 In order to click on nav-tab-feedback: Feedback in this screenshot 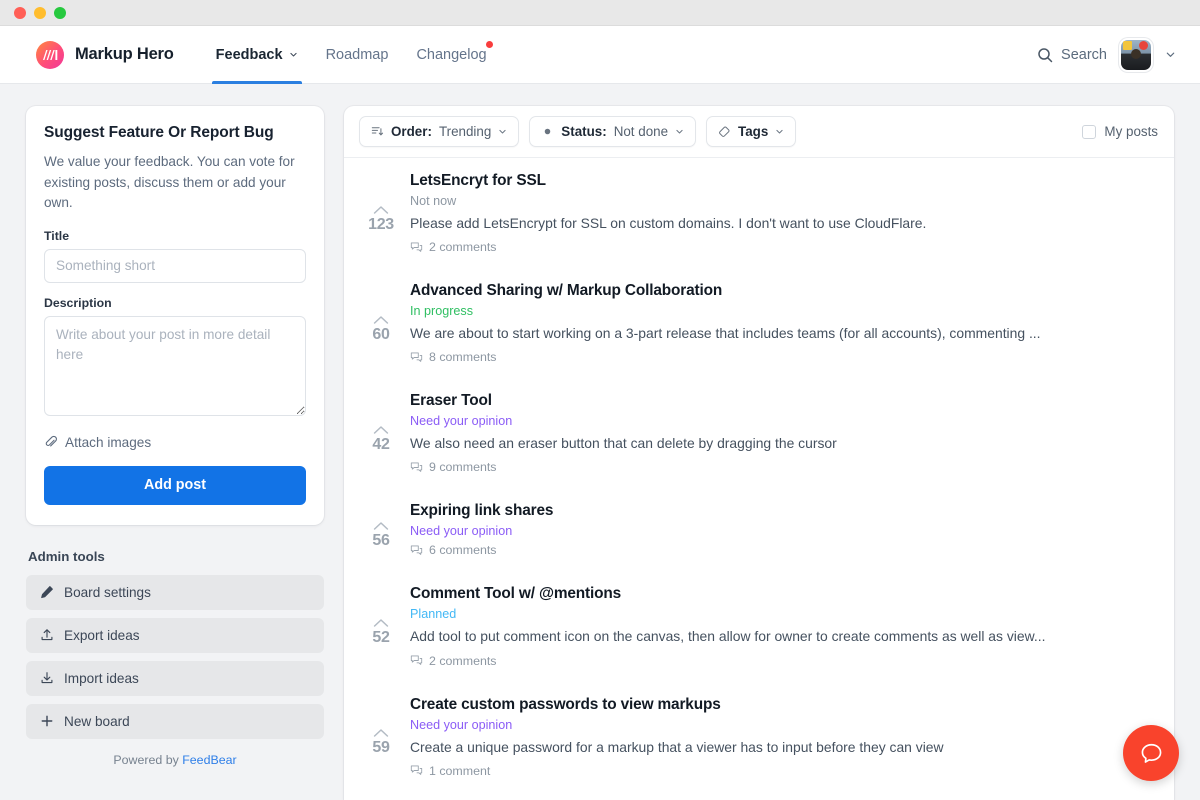, I will do `click(257, 55)`.